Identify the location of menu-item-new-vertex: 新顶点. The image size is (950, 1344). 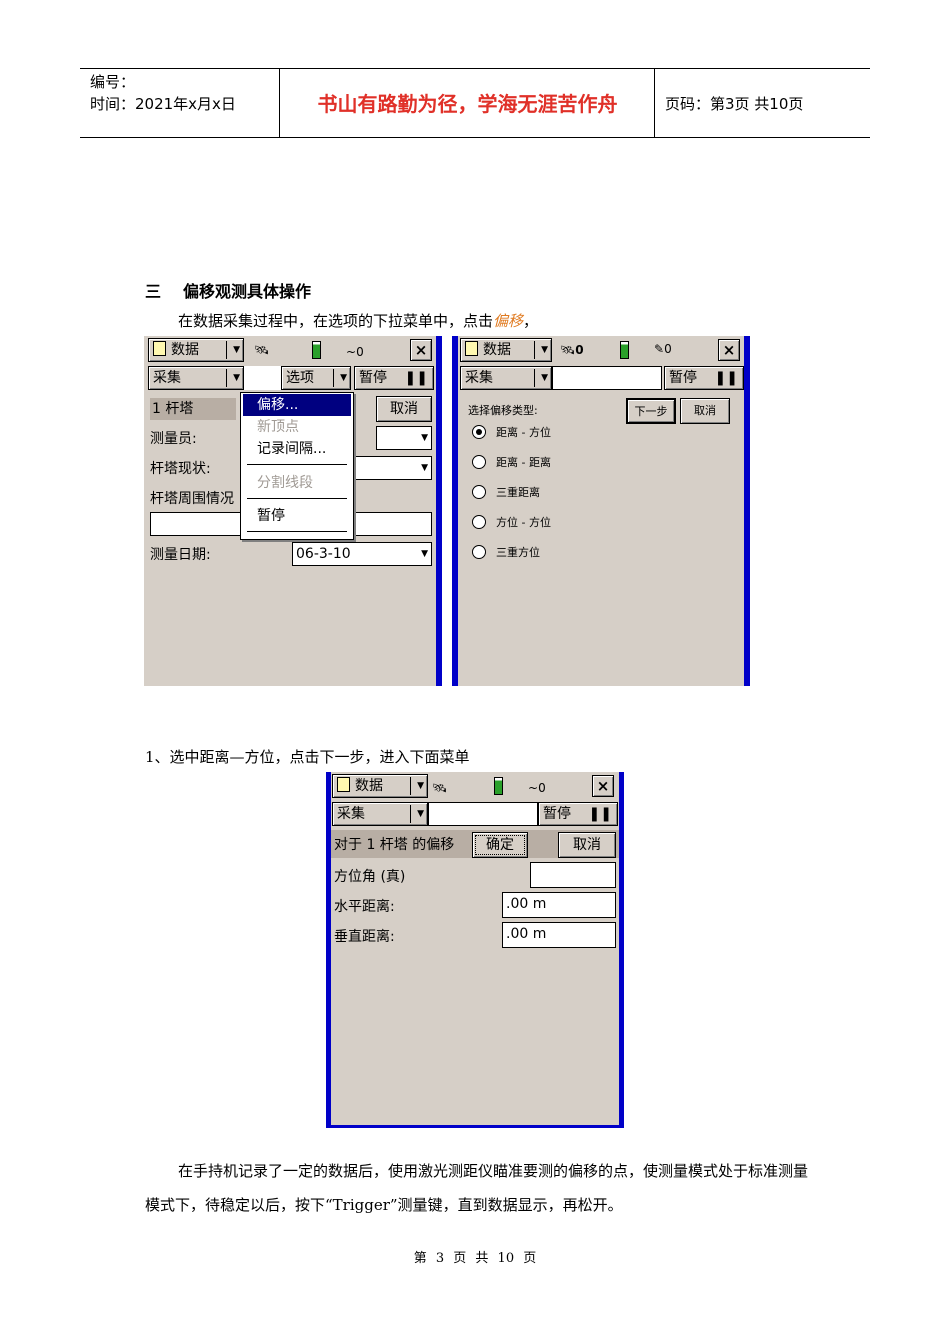
(278, 427).